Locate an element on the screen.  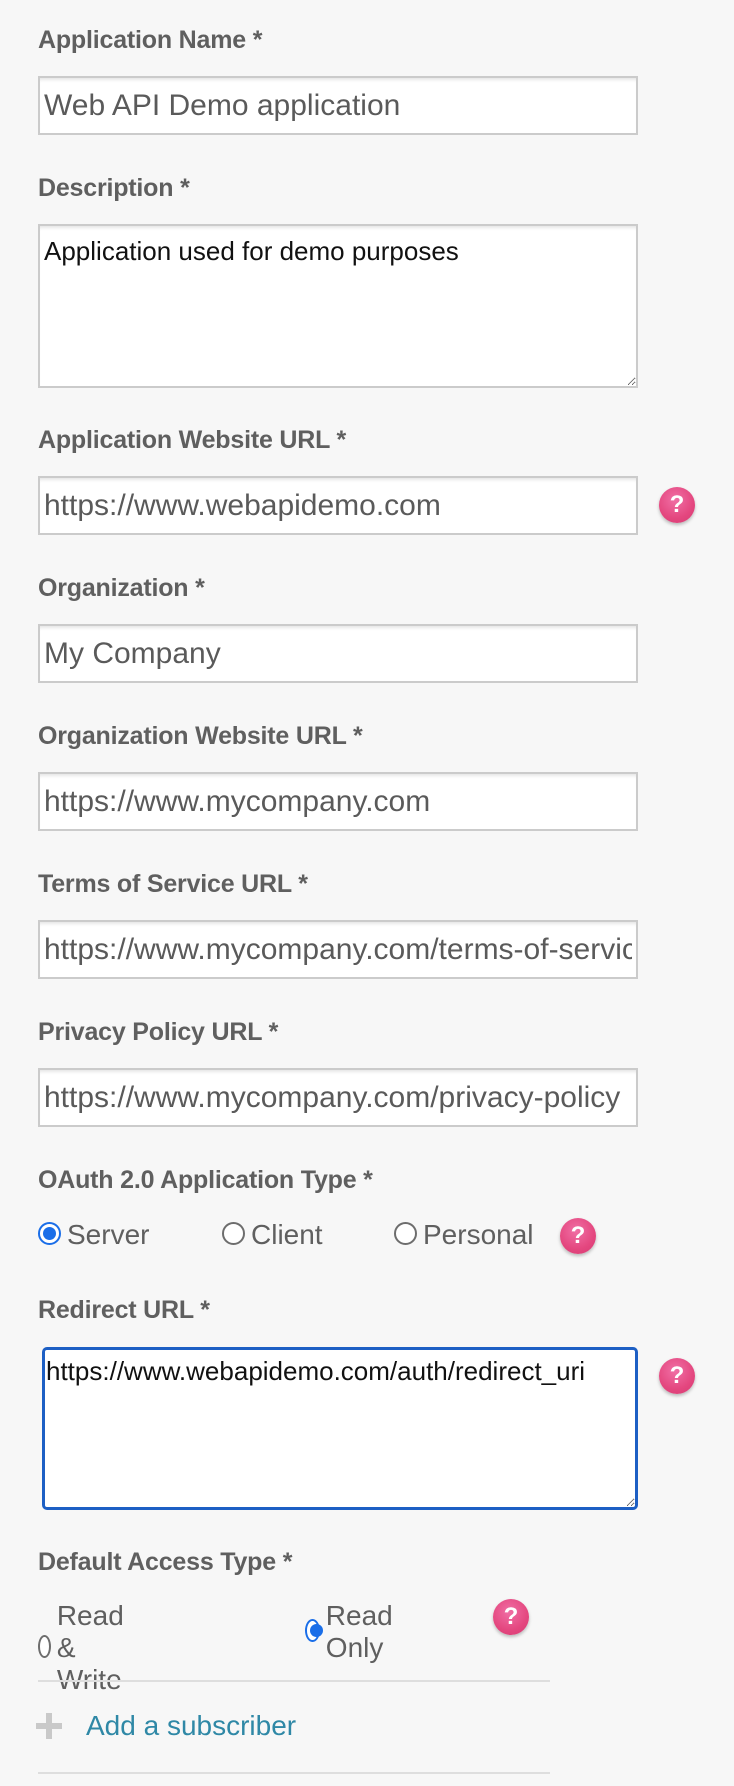
radio-label: Server is located at coordinates (108, 1234).